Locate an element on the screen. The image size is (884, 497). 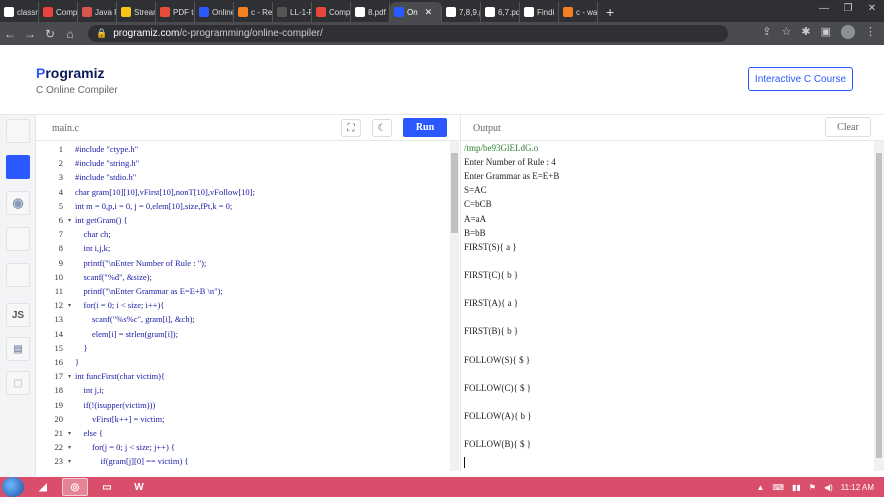
back-icon: ← is located at coordinates (10, 34).